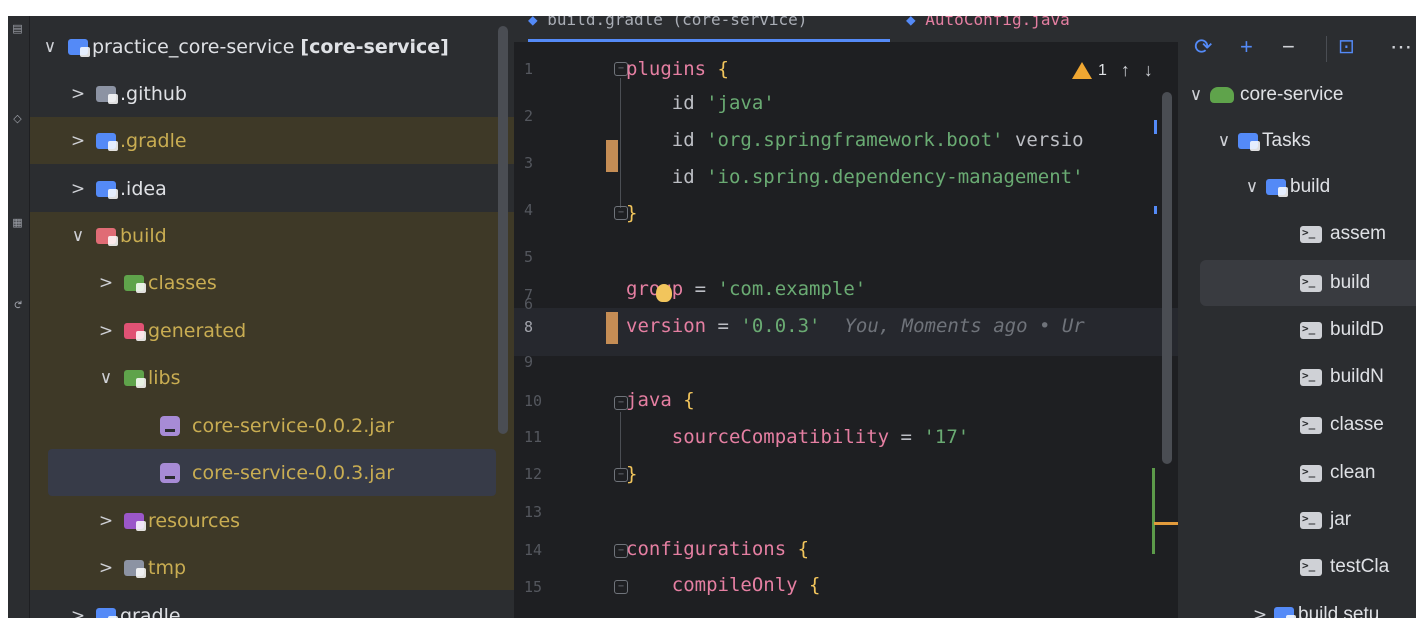 Image resolution: width=1416 pixels, height=630 pixels. I want to click on jar-icon, so click(170, 472).